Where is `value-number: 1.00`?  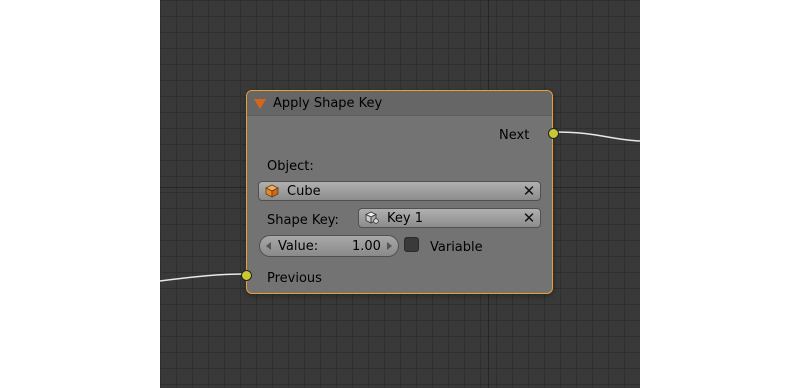
value-number: 1.00 is located at coordinates (366, 246).